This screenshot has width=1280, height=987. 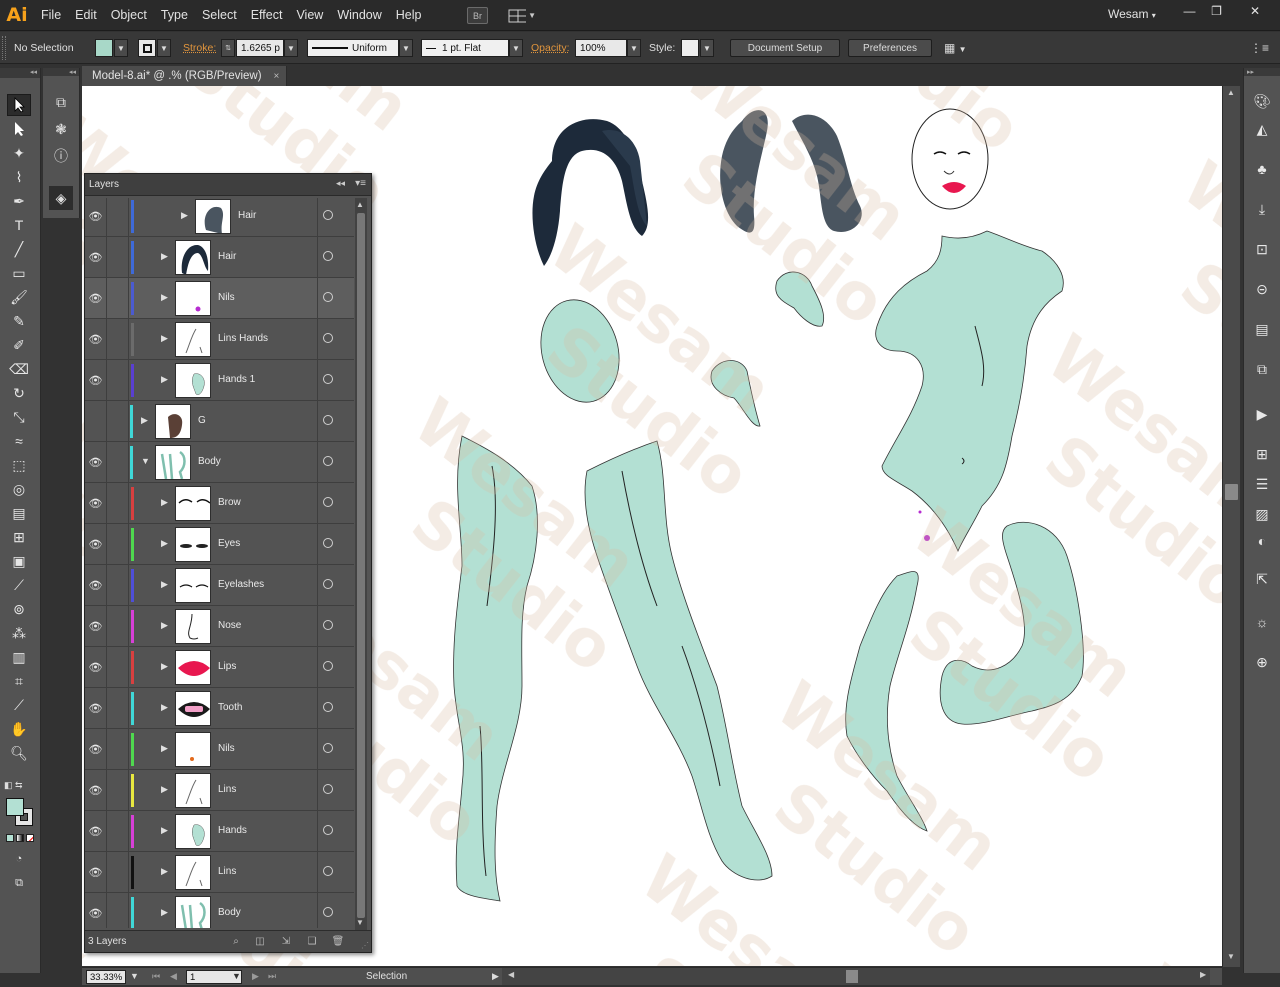 What do you see at coordinates (1262, 249) in the screenshot?
I see `symbols-panel-icon: ⊡` at bounding box center [1262, 249].